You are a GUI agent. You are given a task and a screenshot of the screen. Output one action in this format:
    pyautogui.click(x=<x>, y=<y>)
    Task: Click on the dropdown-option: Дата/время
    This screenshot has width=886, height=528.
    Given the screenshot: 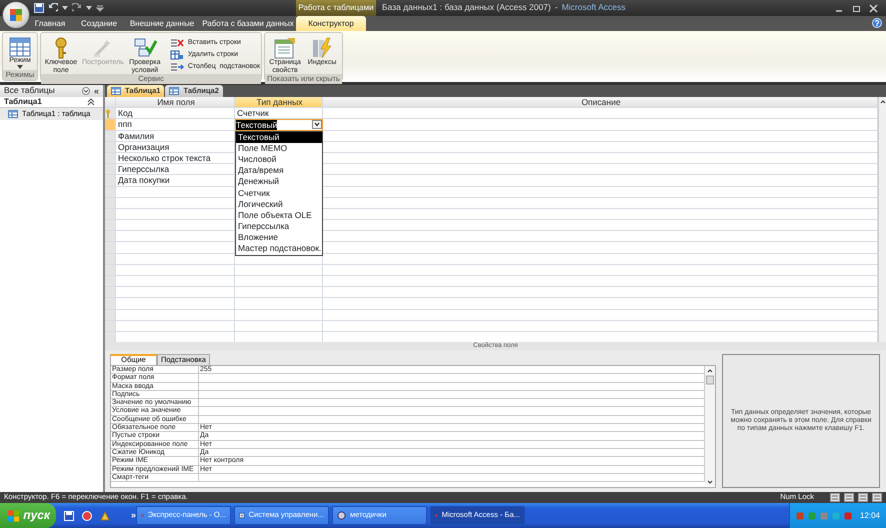 What is the action you would take?
    pyautogui.click(x=279, y=170)
    